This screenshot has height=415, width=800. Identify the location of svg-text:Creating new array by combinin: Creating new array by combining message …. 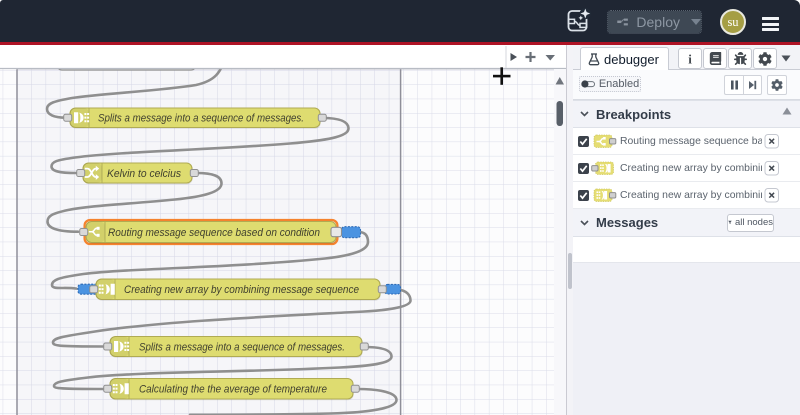
(241, 290).